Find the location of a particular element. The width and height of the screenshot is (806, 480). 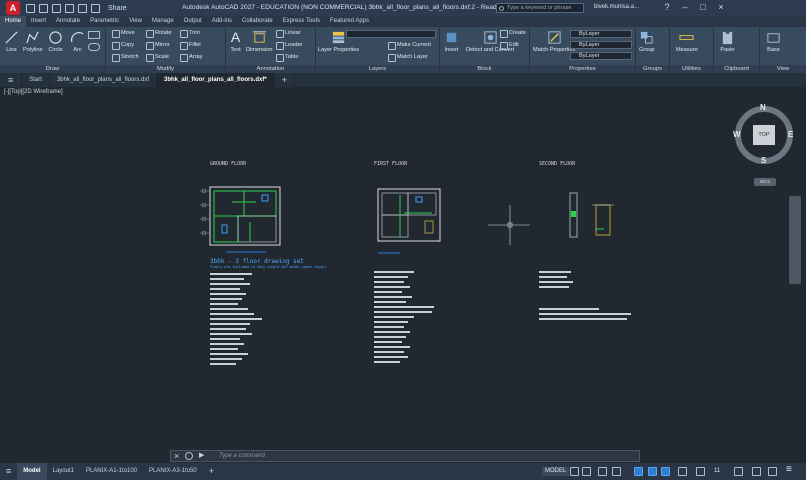

layer-dropdown is located at coordinates (391, 34).